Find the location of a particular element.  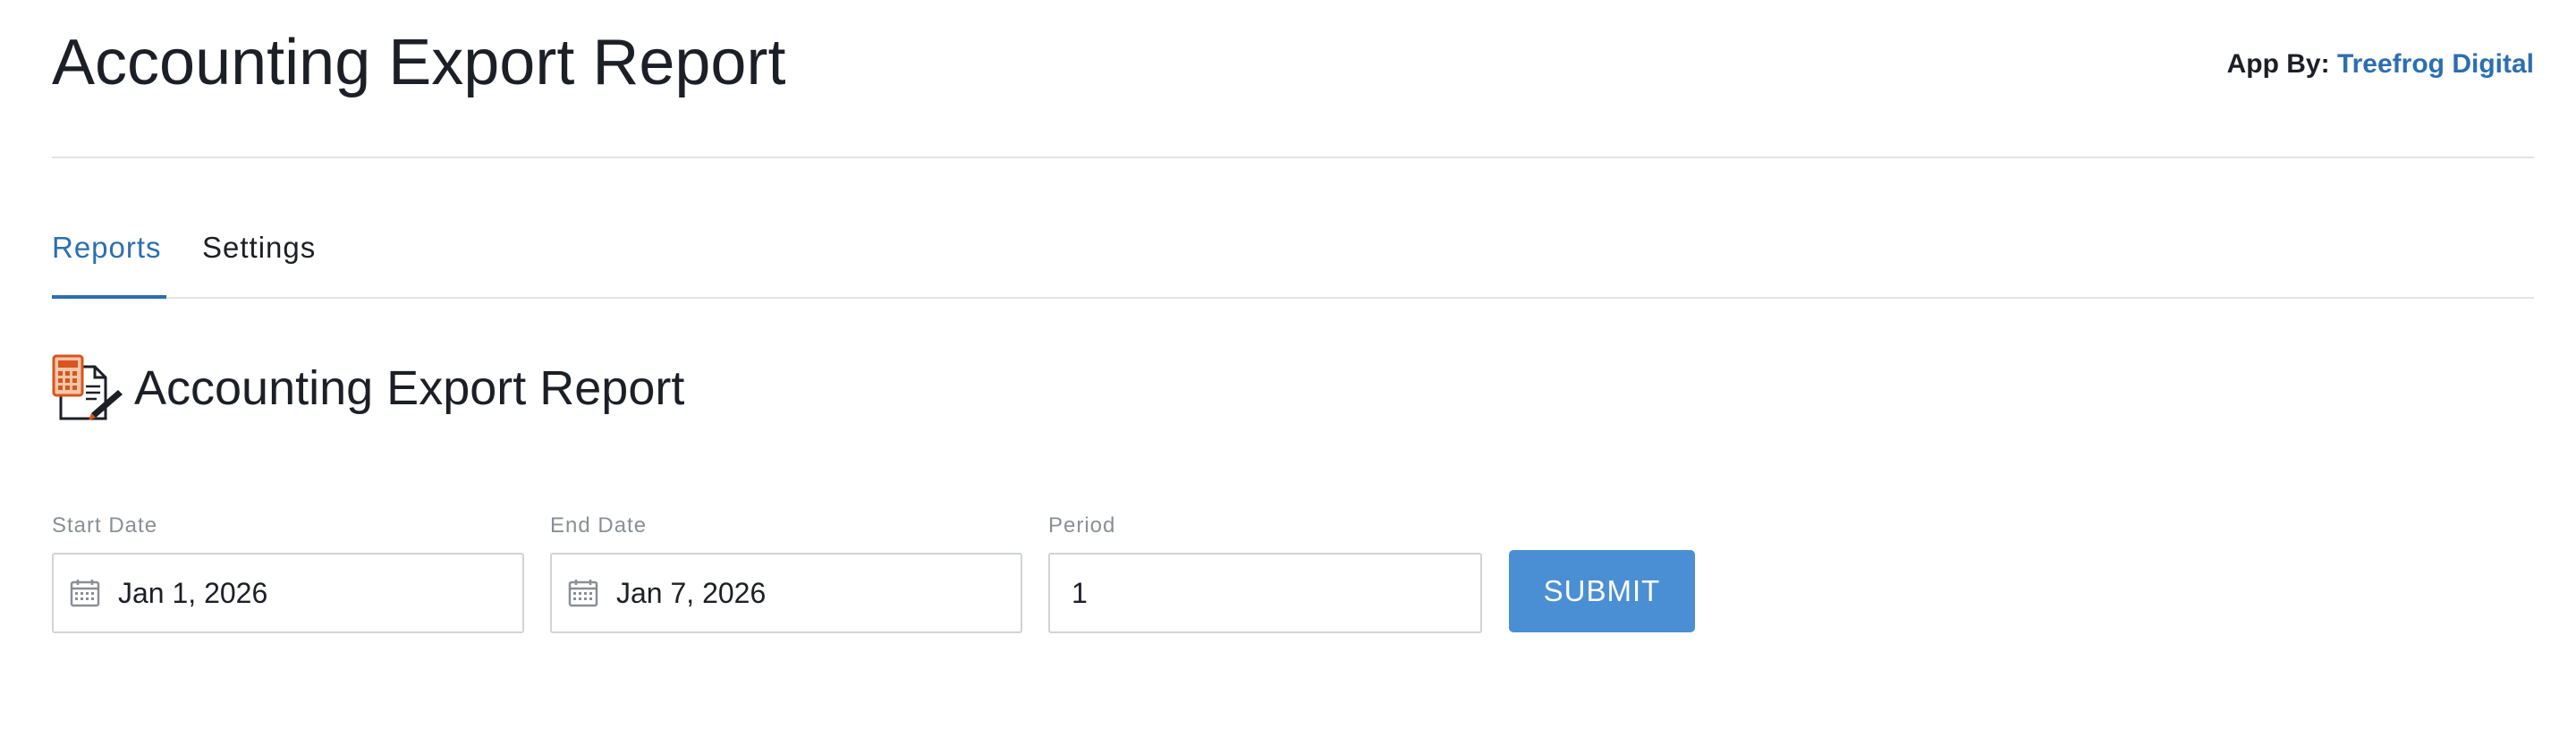

header-divider is located at coordinates (1293, 157).